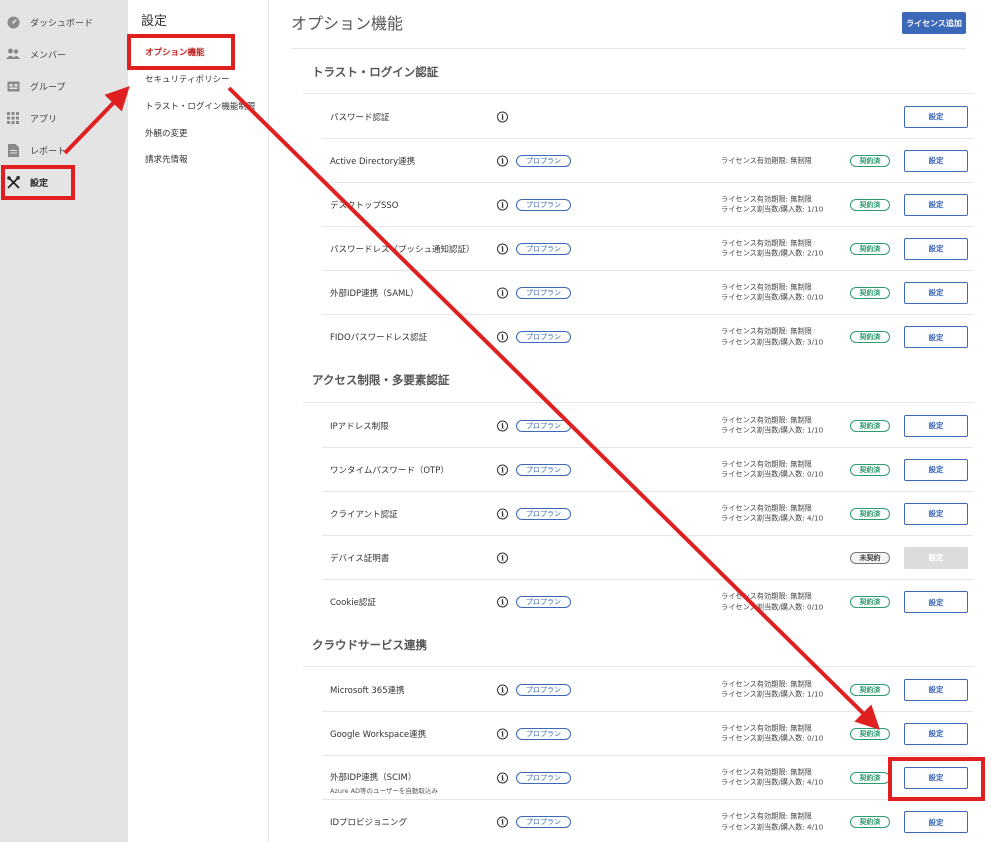  What do you see at coordinates (772, 826) in the screenshot?
I see `license-allocation: ライセンス割当数/購入数: 4/10` at bounding box center [772, 826].